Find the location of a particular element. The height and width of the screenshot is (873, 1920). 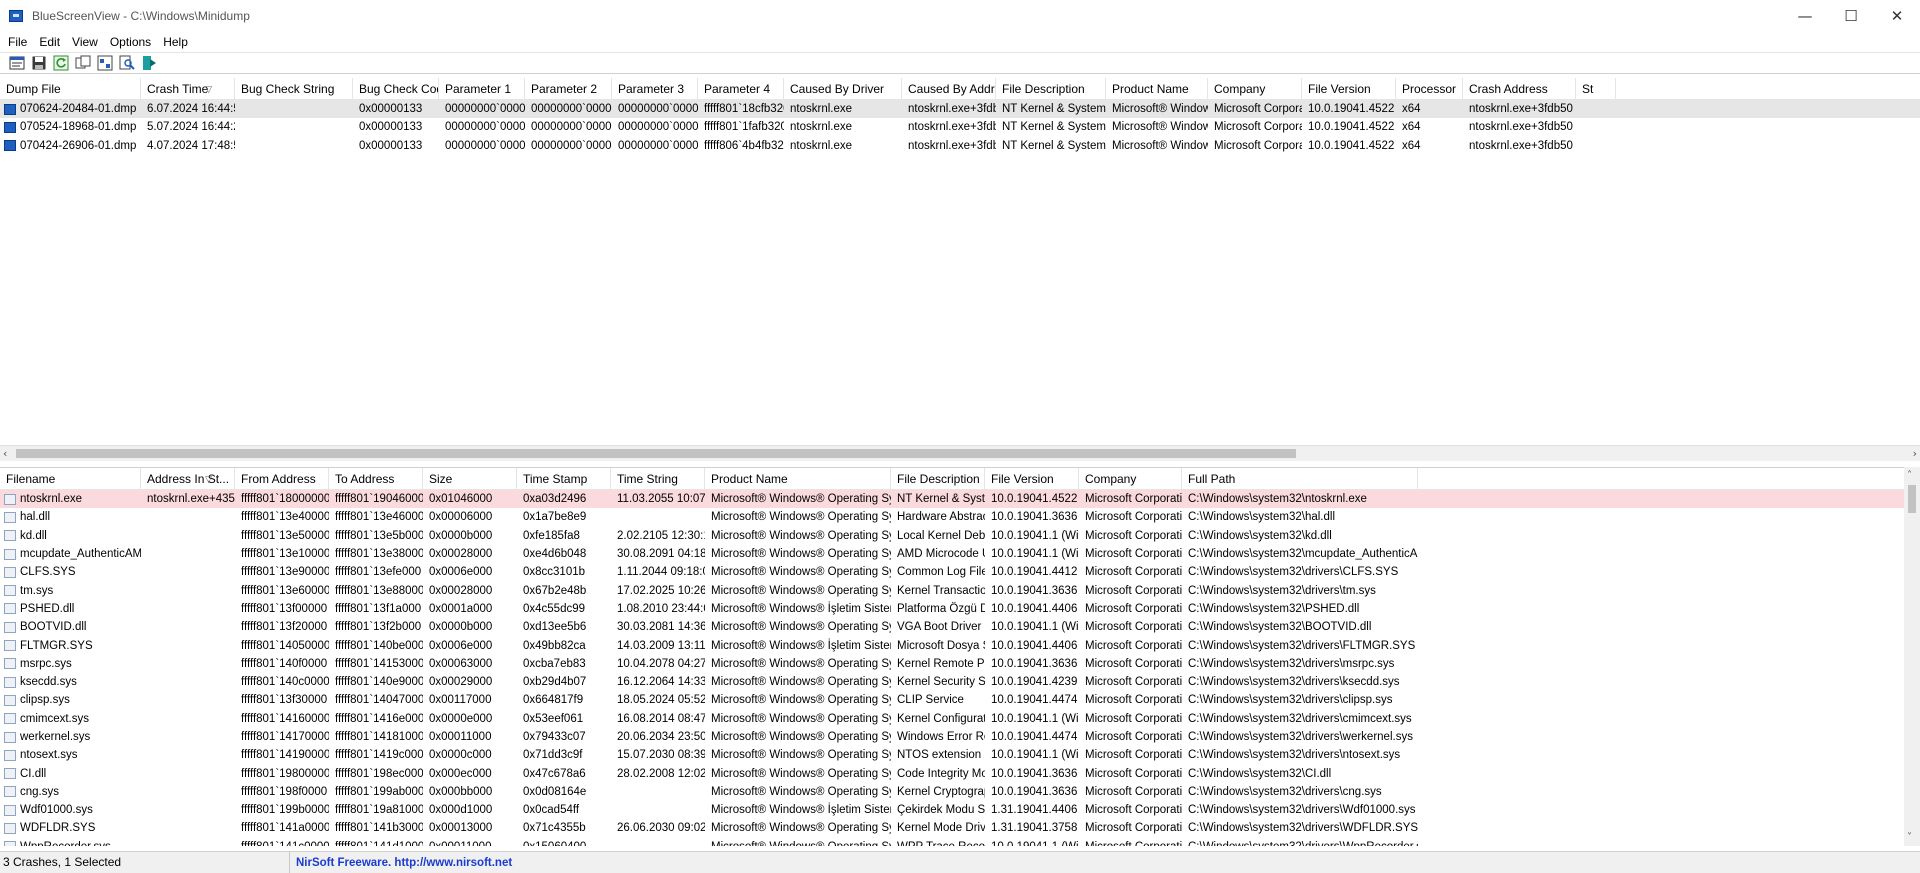

crash-column-header: Crash Time ▽ is located at coordinates (188, 88).